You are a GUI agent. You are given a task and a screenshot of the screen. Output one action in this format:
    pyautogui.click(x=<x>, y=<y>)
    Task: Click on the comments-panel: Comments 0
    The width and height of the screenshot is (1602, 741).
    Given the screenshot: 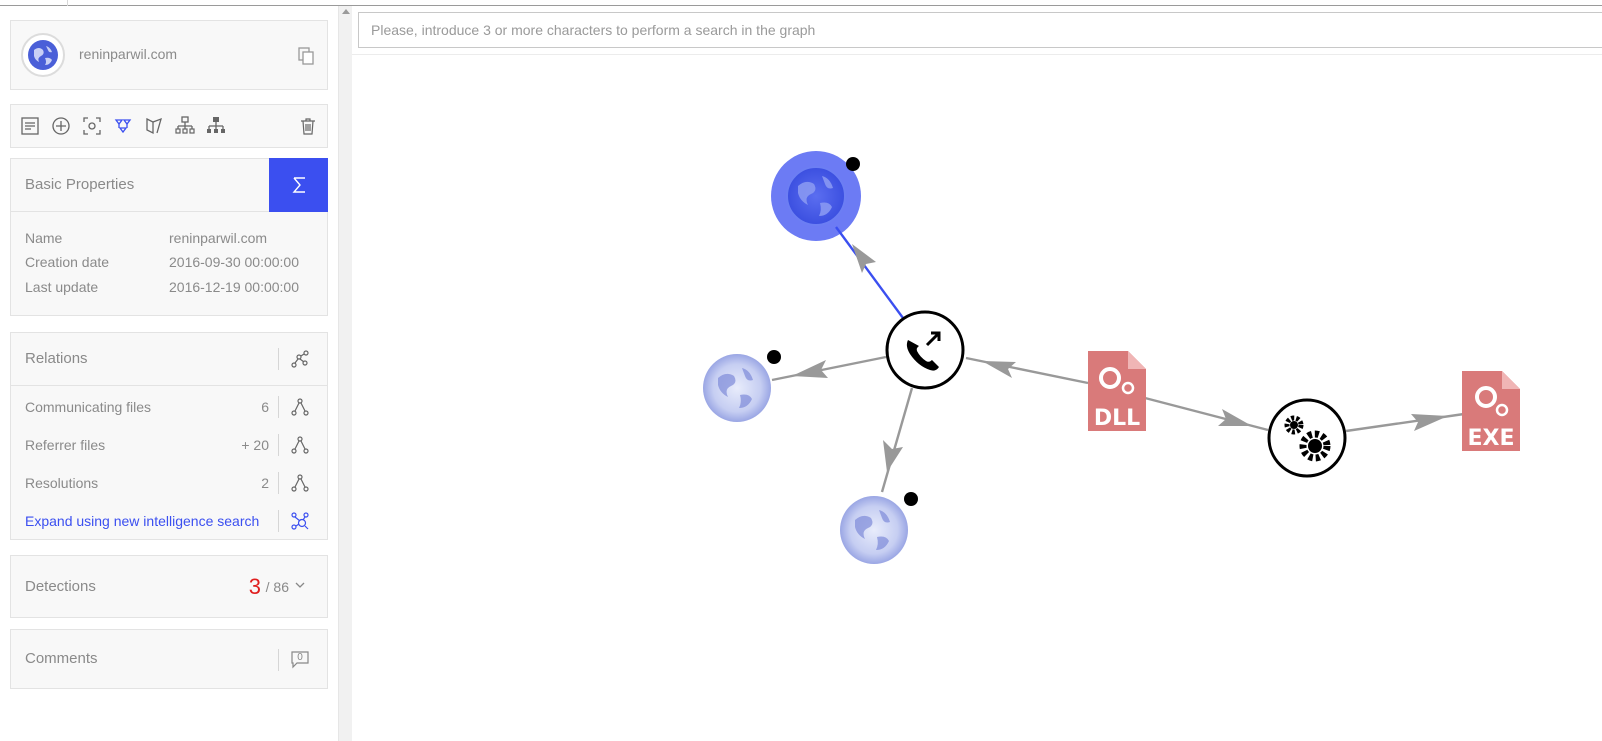 What is the action you would take?
    pyautogui.click(x=169, y=659)
    